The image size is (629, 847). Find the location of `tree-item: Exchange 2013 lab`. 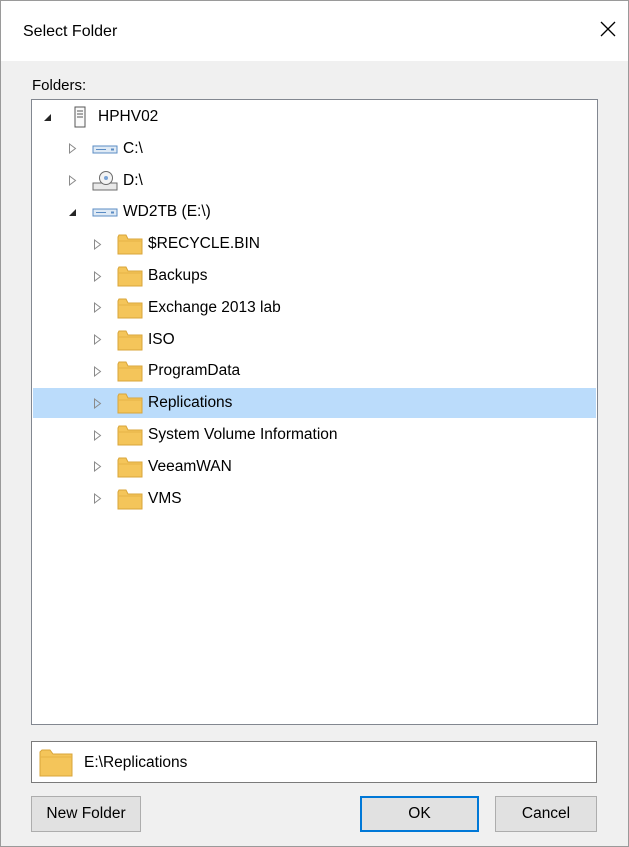

tree-item: Exchange 2013 lab is located at coordinates (314, 308).